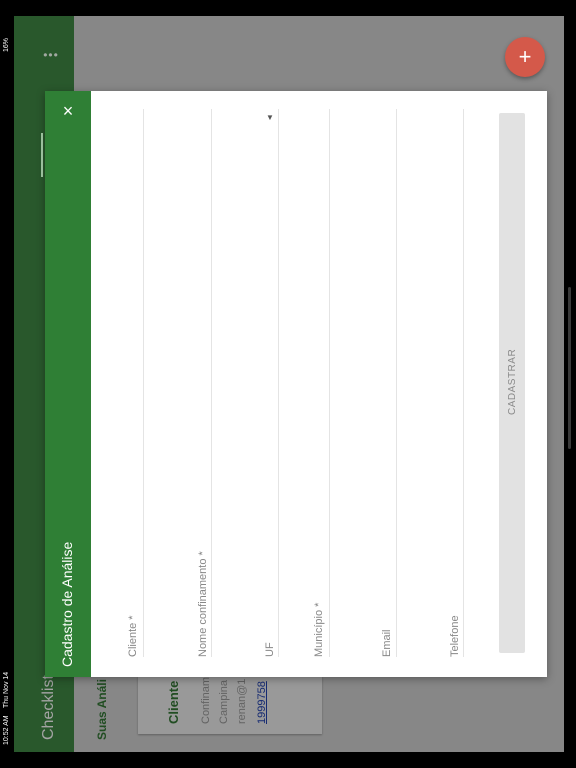  Describe the element at coordinates (569, 368) in the screenshot. I see `scroll-indicator` at that location.